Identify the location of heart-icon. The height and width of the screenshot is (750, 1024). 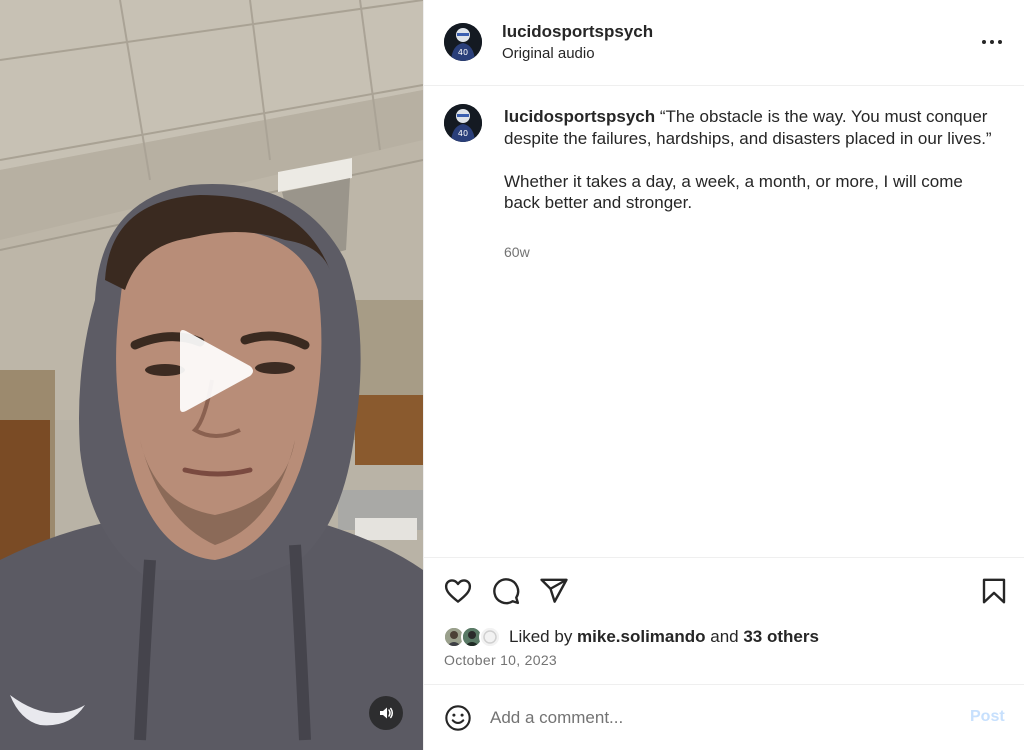
(458, 591).